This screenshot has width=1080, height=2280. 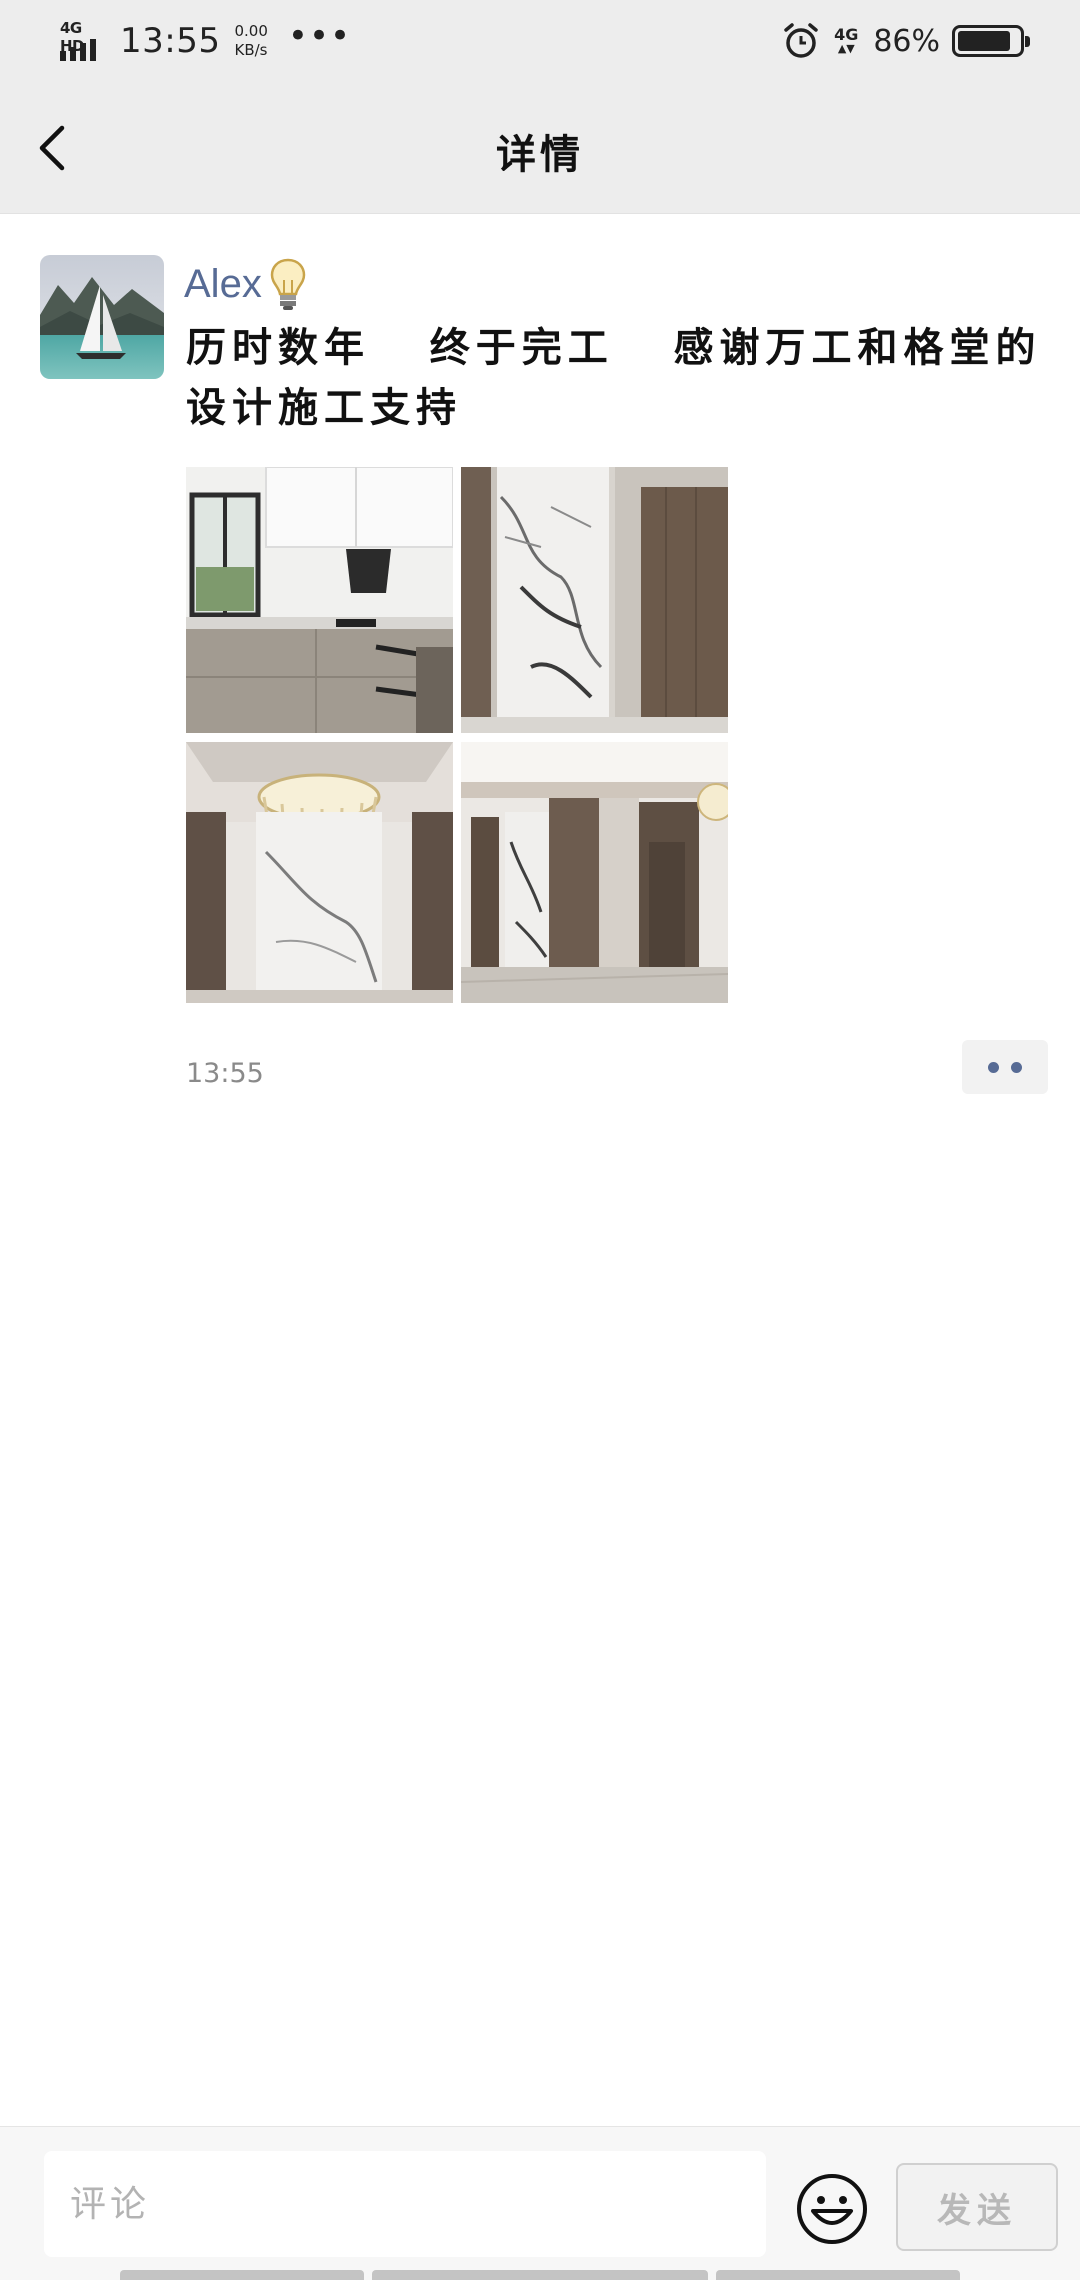 I want to click on mobile-network-type: 4G, so click(x=846, y=34).